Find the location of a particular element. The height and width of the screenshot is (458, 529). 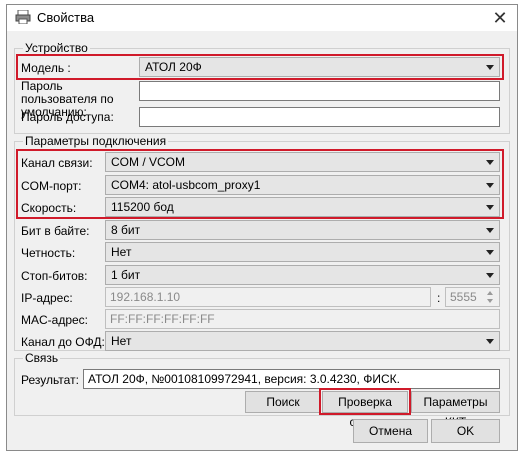

bits-label: Бит в байте: is located at coordinates (55, 231).